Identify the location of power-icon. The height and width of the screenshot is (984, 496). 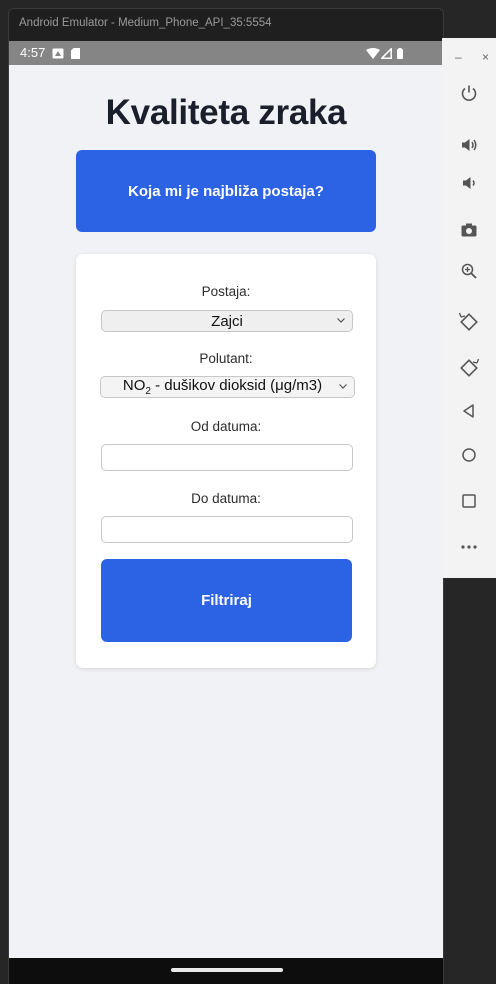
(469, 93).